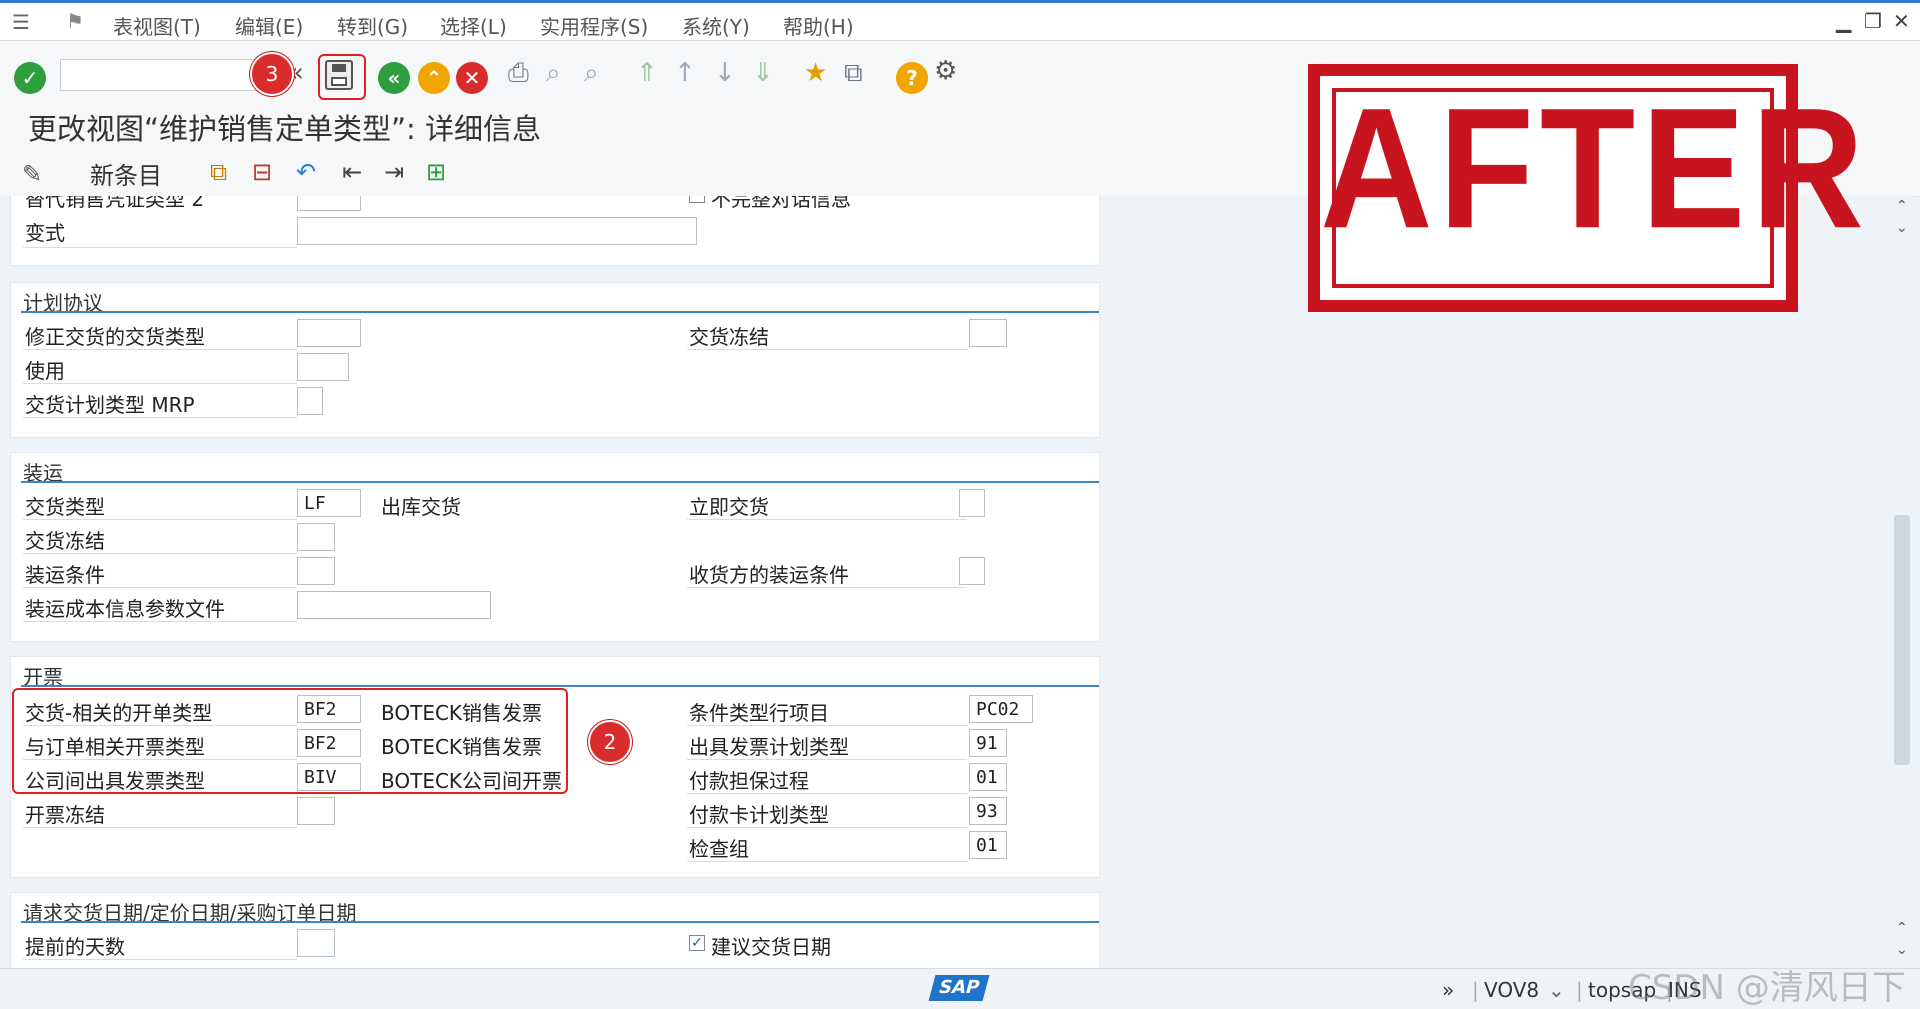 This screenshot has width=1920, height=1009. Describe the element at coordinates (316, 571) in the screenshot. I see `shipping-conditions-field` at that location.